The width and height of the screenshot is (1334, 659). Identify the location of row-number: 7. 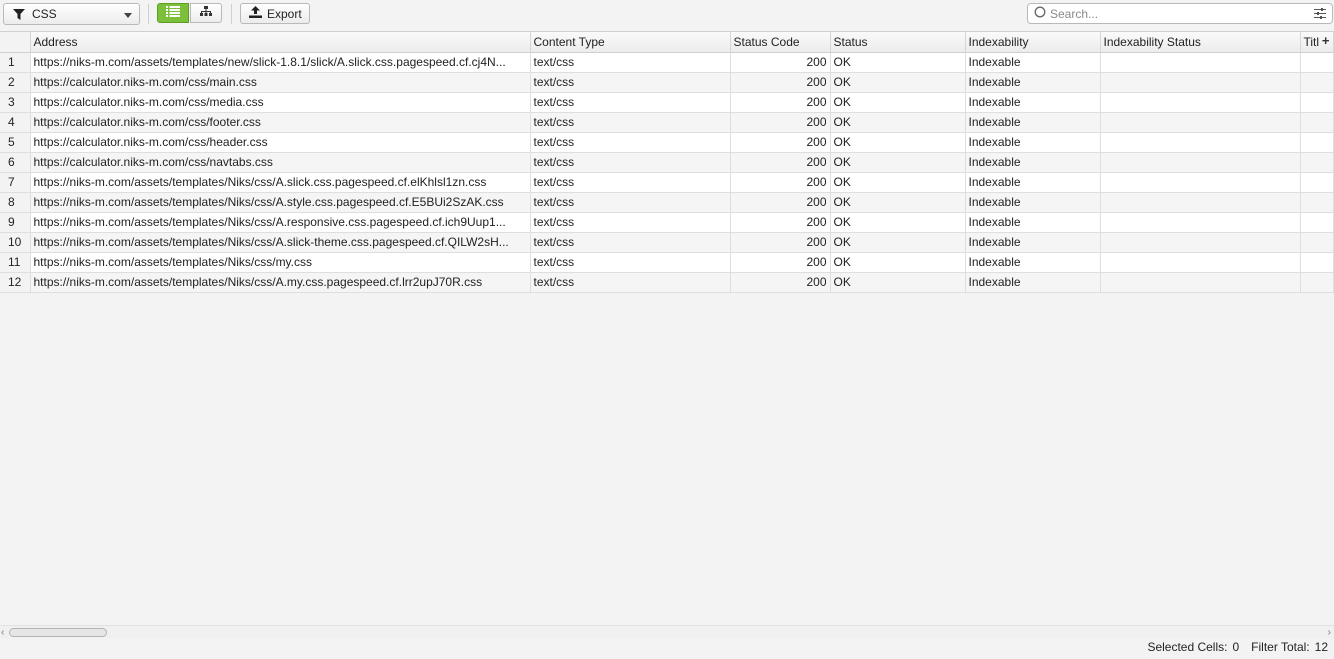
(15, 182).